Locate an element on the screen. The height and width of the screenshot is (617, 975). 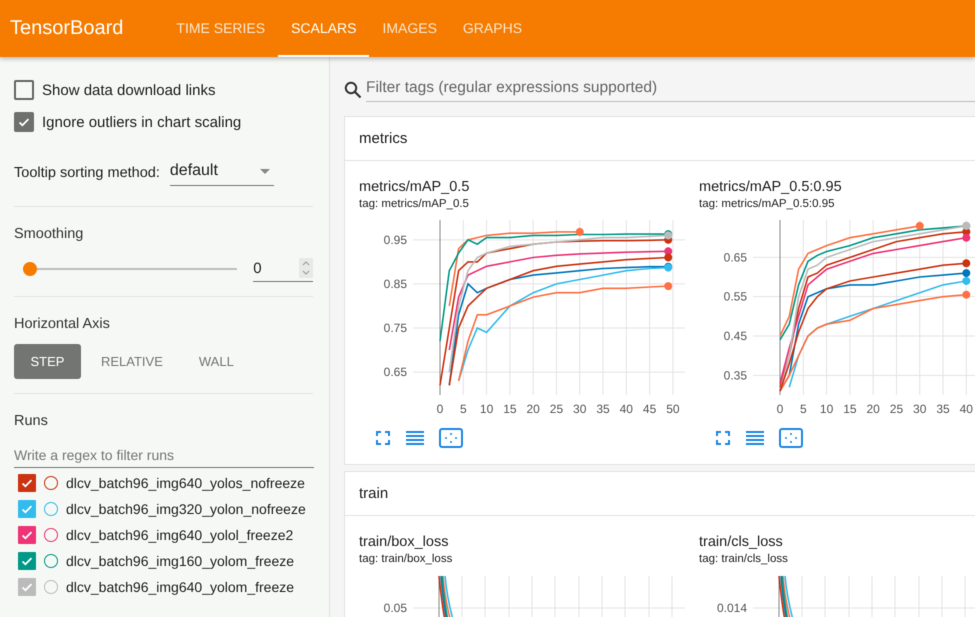
x-tick-label: 50 is located at coordinates (673, 409).